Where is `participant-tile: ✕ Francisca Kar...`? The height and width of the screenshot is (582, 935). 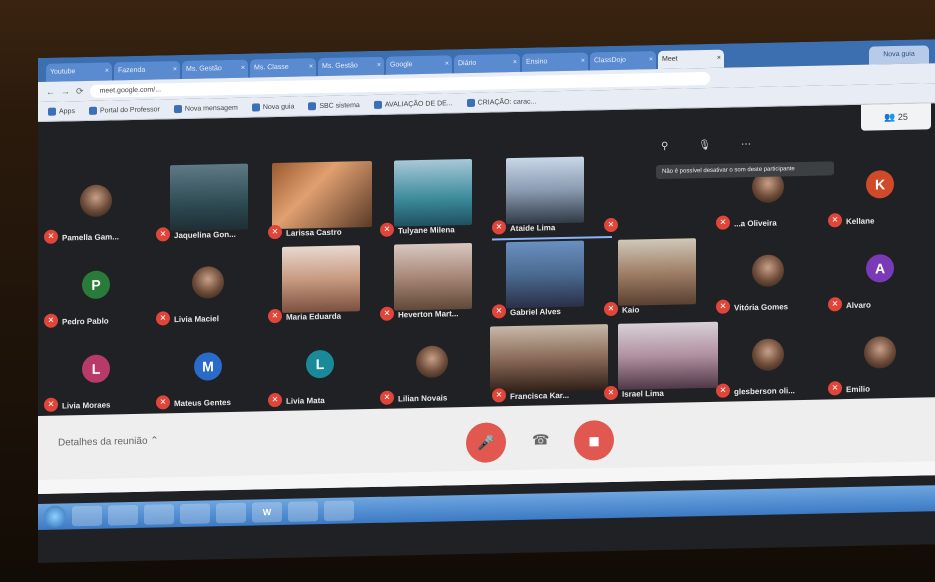 participant-tile: ✕ Francisca Kar... is located at coordinates (549, 364).